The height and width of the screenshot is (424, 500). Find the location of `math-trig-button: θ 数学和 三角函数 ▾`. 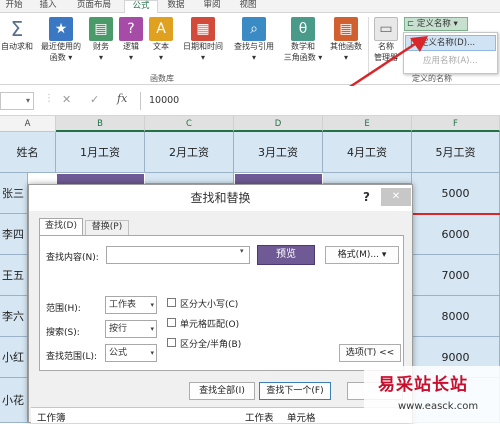

math-trig-button: θ 数学和 三角函数 ▾ is located at coordinates (303, 40).